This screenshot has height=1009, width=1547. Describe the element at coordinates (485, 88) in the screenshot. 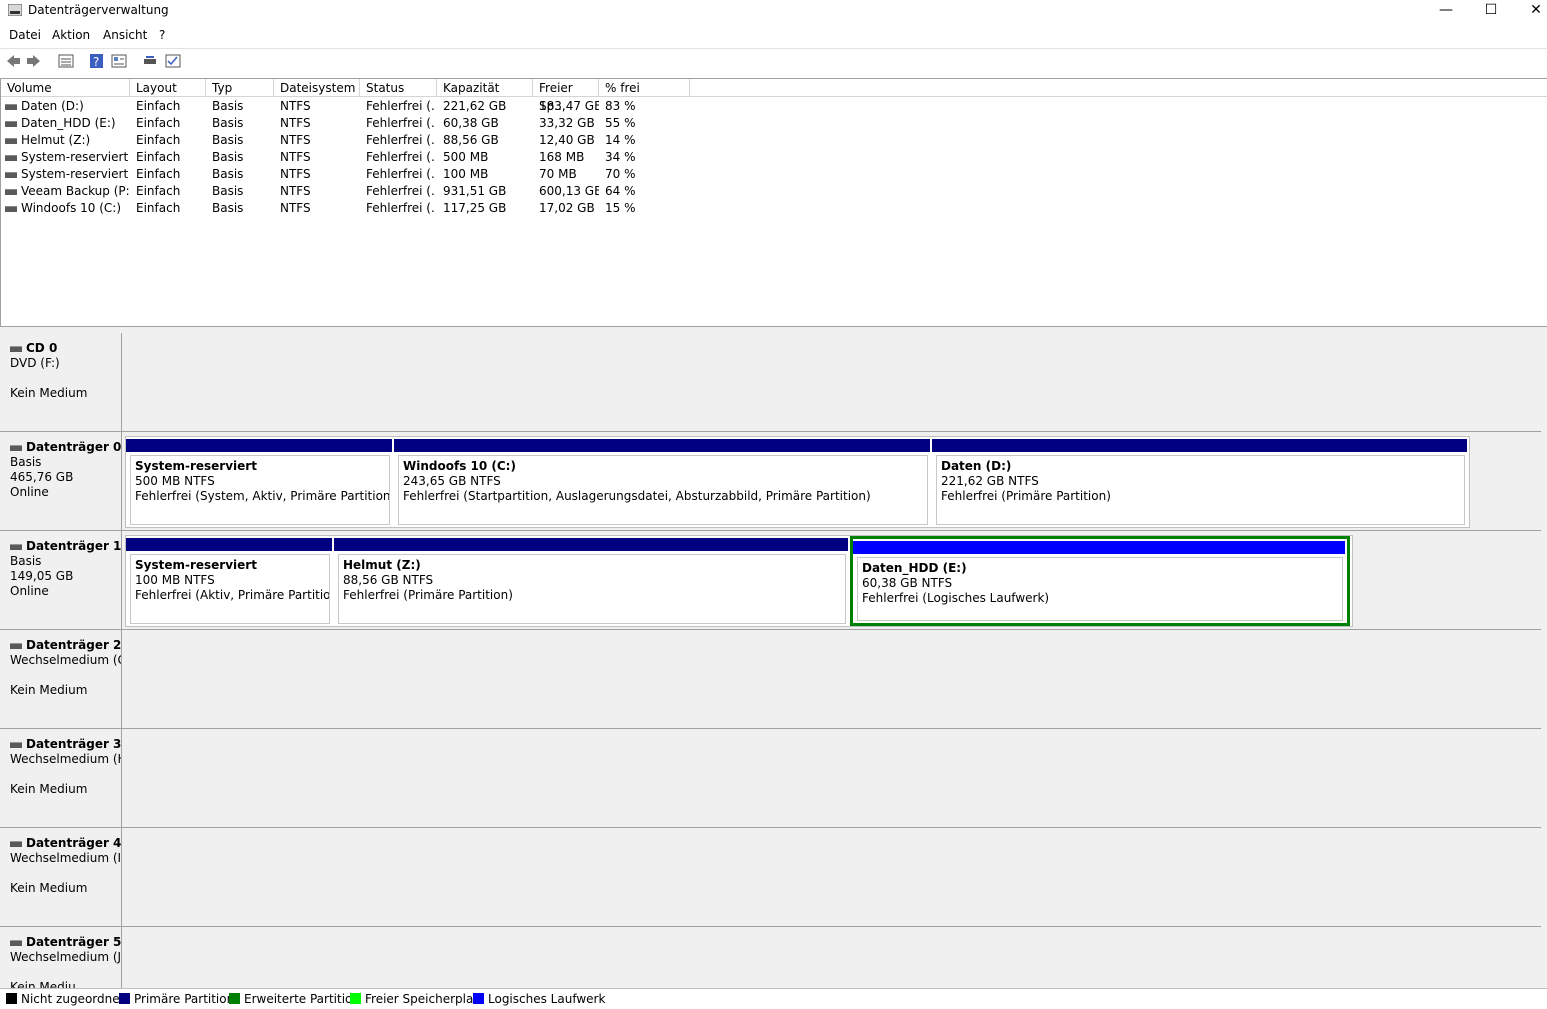

I see `column-header-kapazitaet: Kapazität` at that location.